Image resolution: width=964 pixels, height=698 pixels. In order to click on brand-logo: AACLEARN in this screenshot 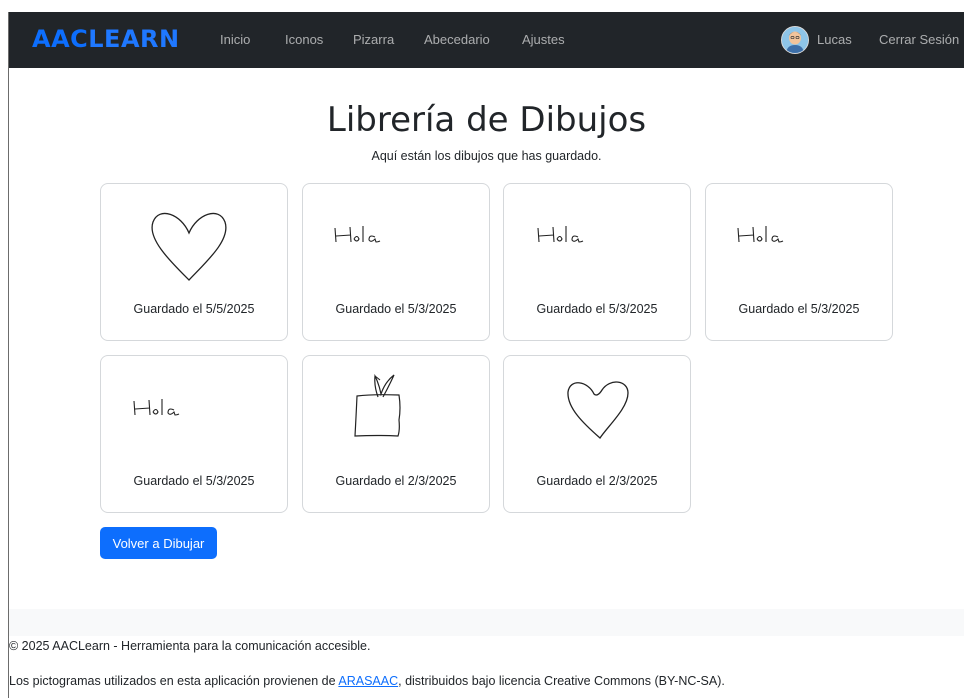, I will do `click(106, 39)`.